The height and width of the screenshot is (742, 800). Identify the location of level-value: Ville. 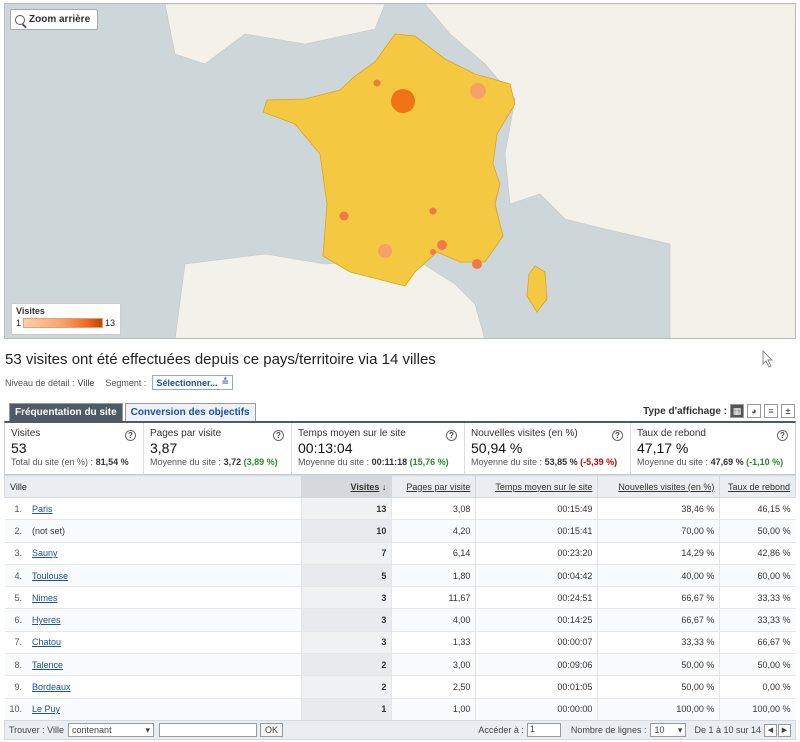
(86, 383).